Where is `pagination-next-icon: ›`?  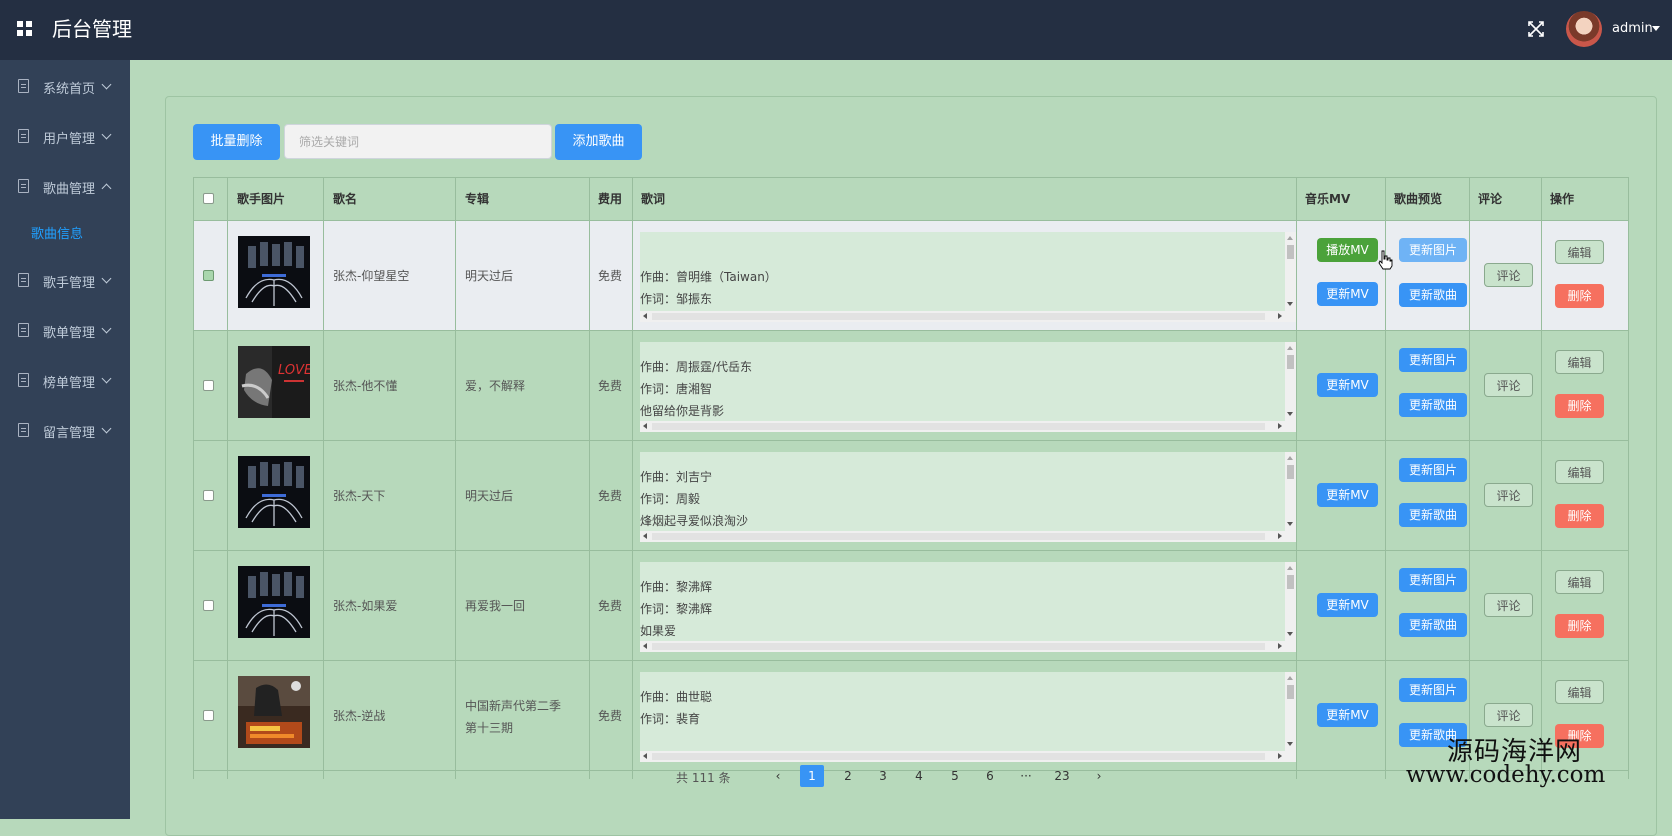 pagination-next-icon: › is located at coordinates (1099, 776).